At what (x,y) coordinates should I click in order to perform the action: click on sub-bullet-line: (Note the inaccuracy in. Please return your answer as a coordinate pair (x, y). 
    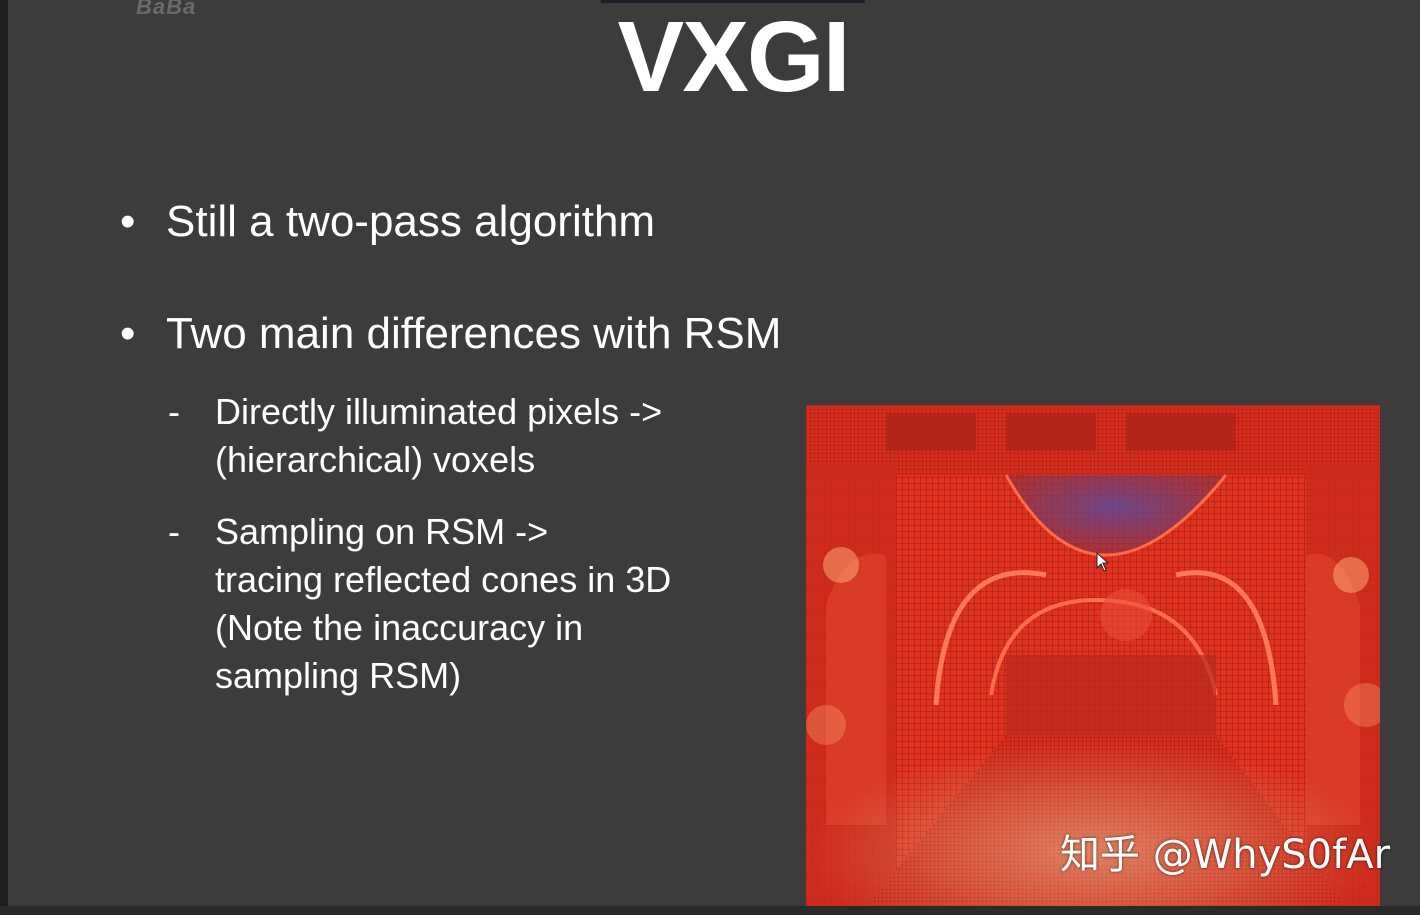
    Looking at the image, I should click on (399, 627).